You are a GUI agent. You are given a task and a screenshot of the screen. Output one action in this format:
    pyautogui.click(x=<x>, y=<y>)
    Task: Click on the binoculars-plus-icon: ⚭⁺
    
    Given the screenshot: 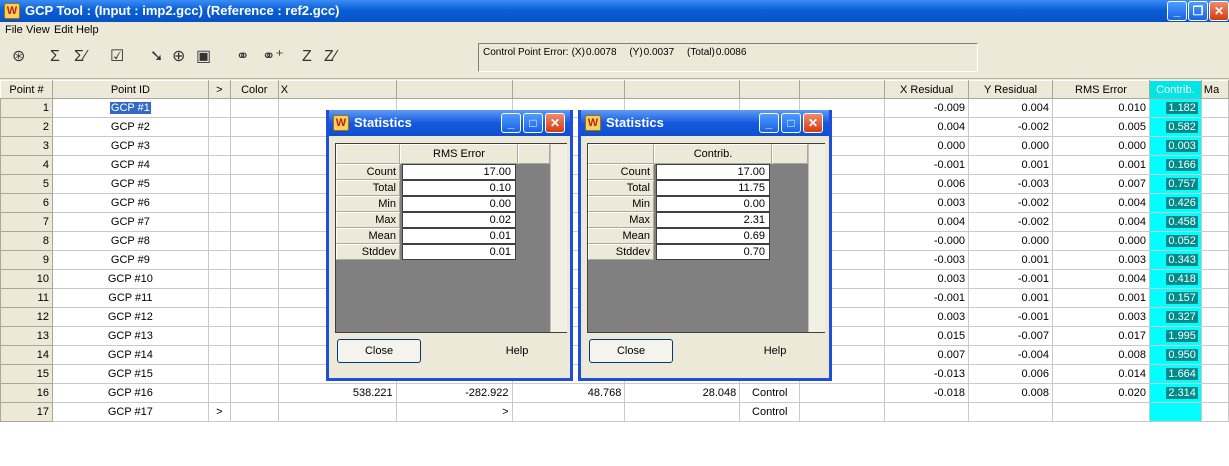 What is the action you would take?
    pyautogui.click(x=273, y=57)
    